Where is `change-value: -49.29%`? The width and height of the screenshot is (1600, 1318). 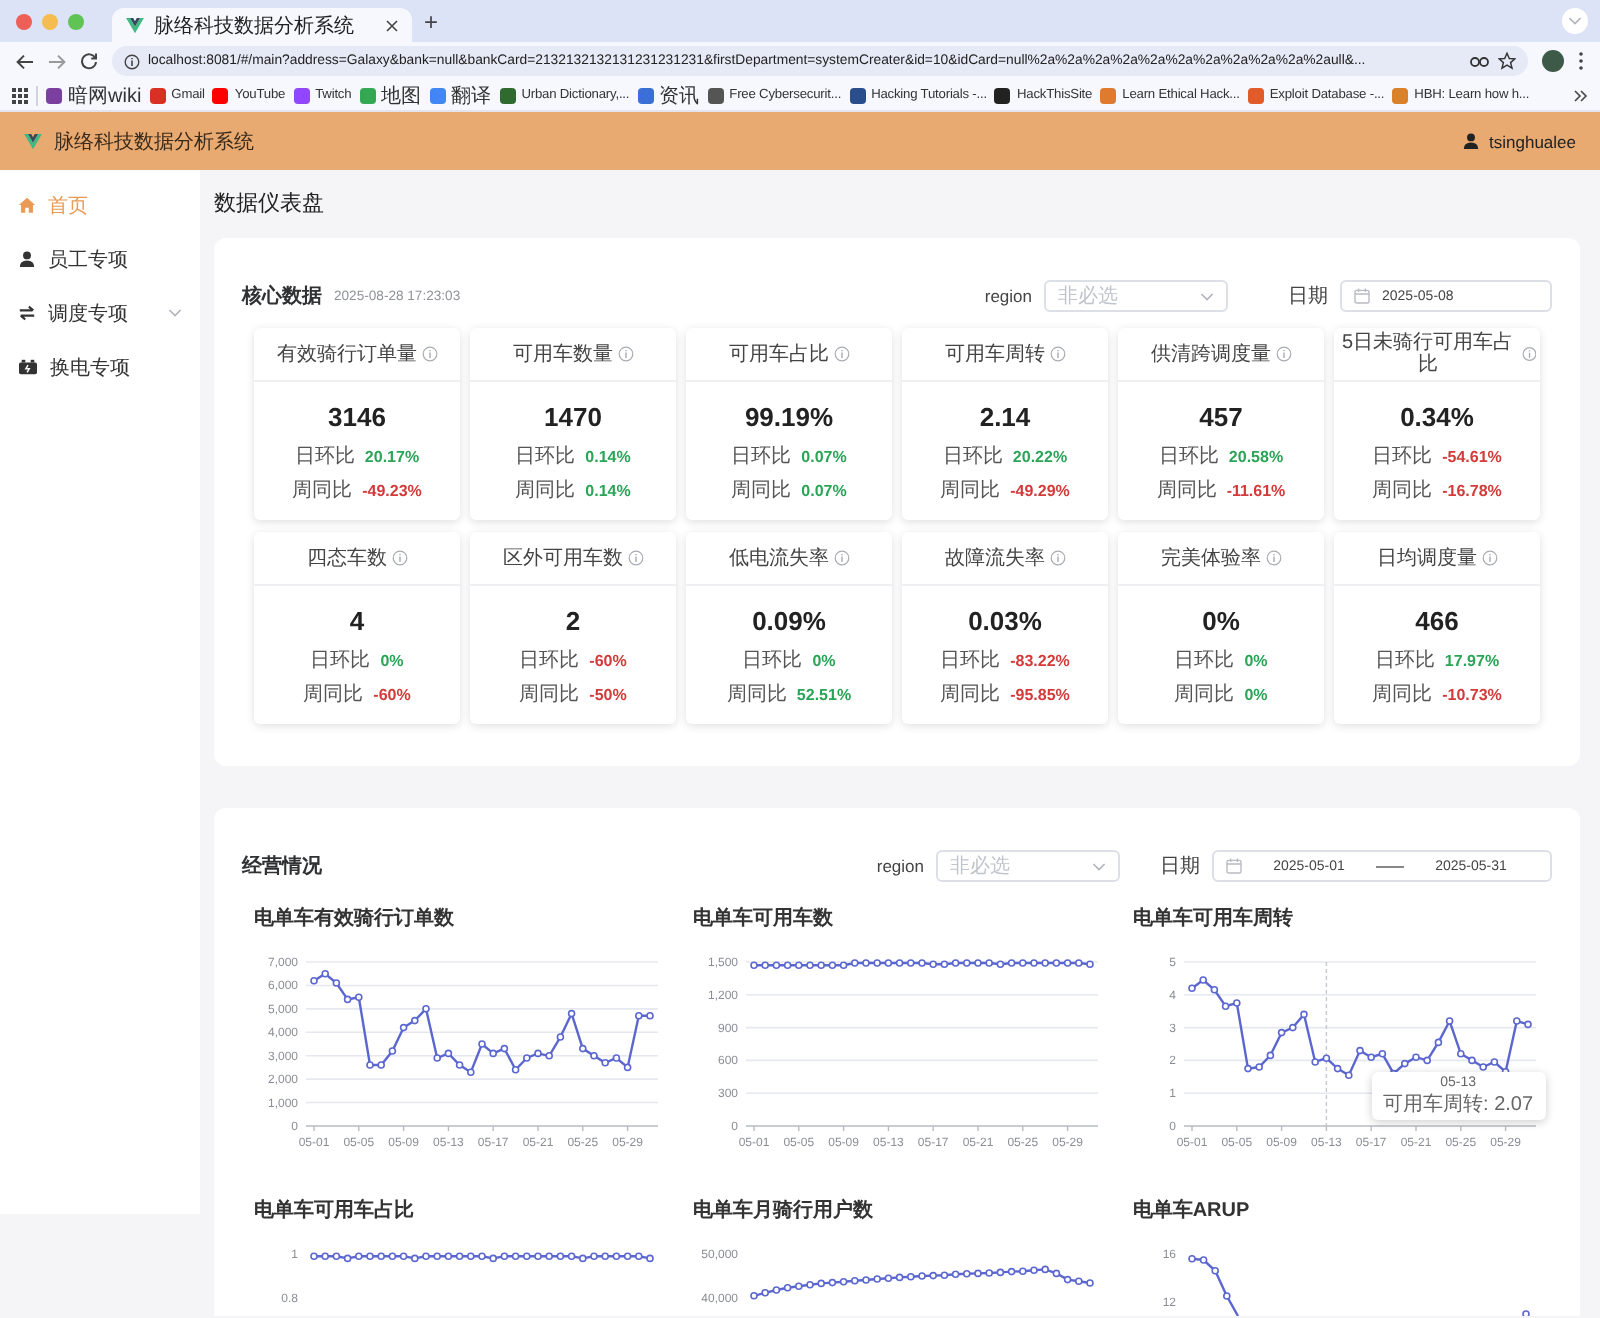
change-value: -49.29% is located at coordinates (1040, 490).